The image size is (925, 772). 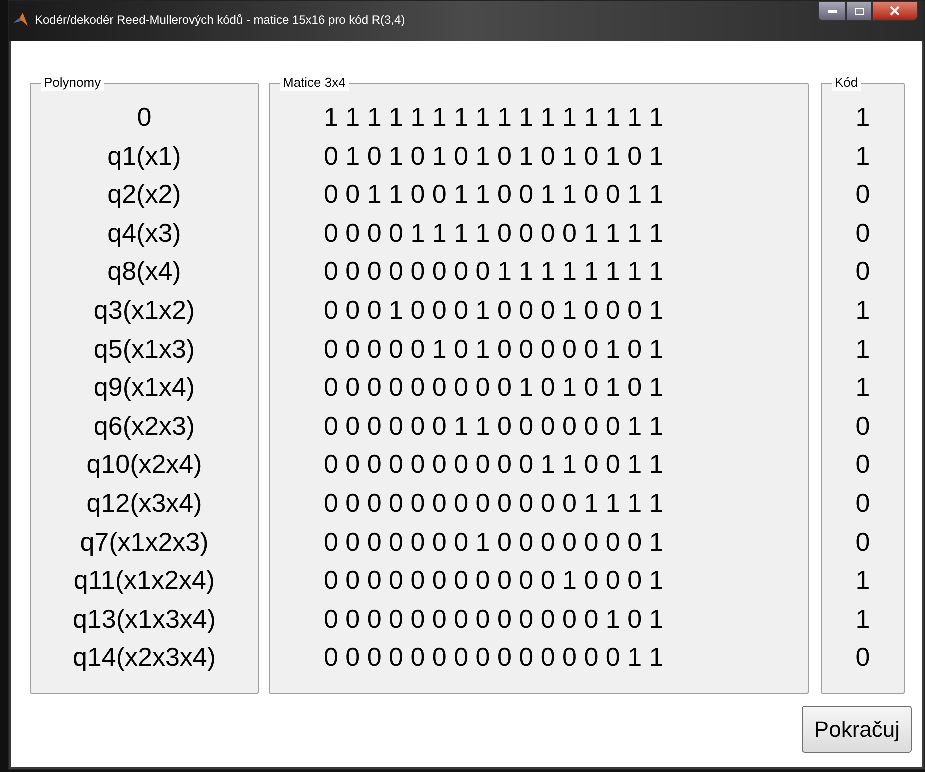 I want to click on app-logo-icon, so click(x=21, y=20).